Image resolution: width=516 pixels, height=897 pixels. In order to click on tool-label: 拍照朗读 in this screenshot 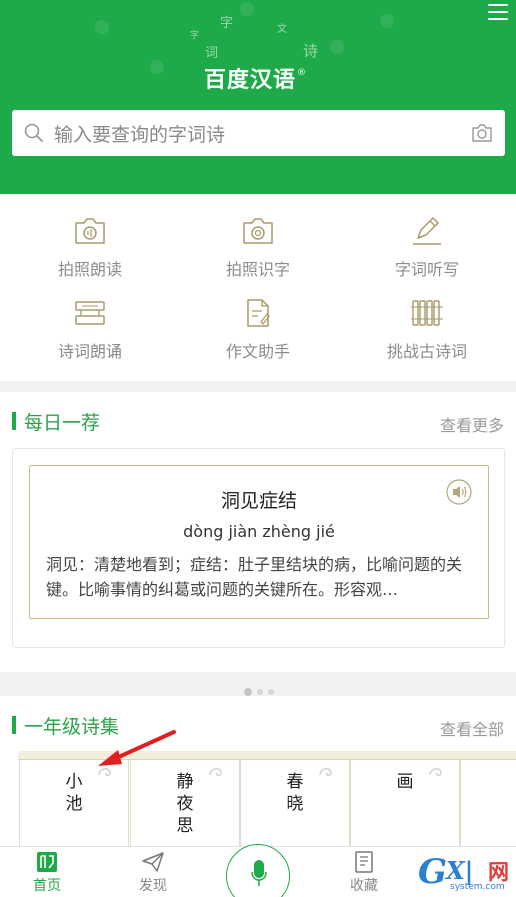, I will do `click(89, 269)`.